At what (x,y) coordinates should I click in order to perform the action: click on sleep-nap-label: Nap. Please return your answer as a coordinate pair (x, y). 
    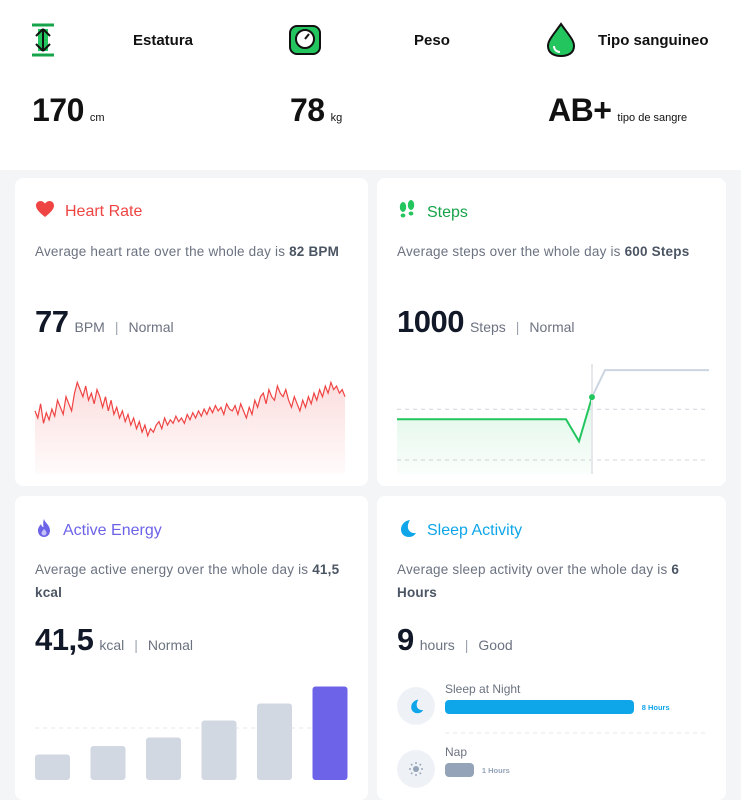
    Looking at the image, I should click on (456, 752).